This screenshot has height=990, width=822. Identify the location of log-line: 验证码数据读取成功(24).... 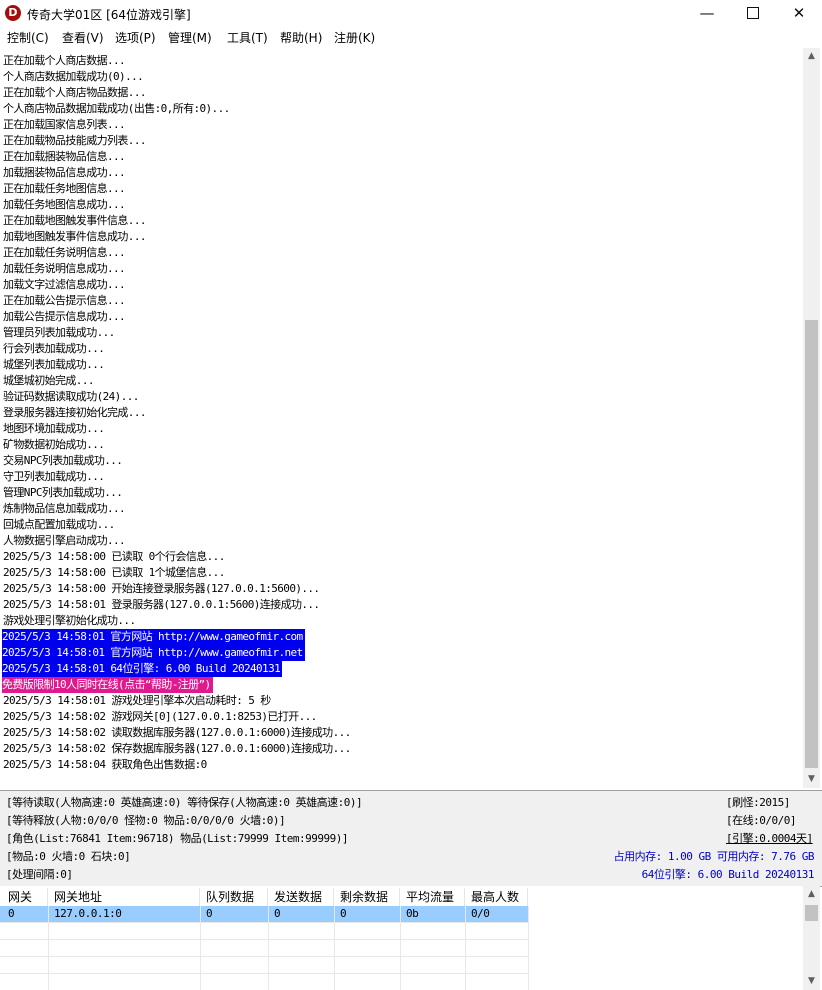
(71, 396).